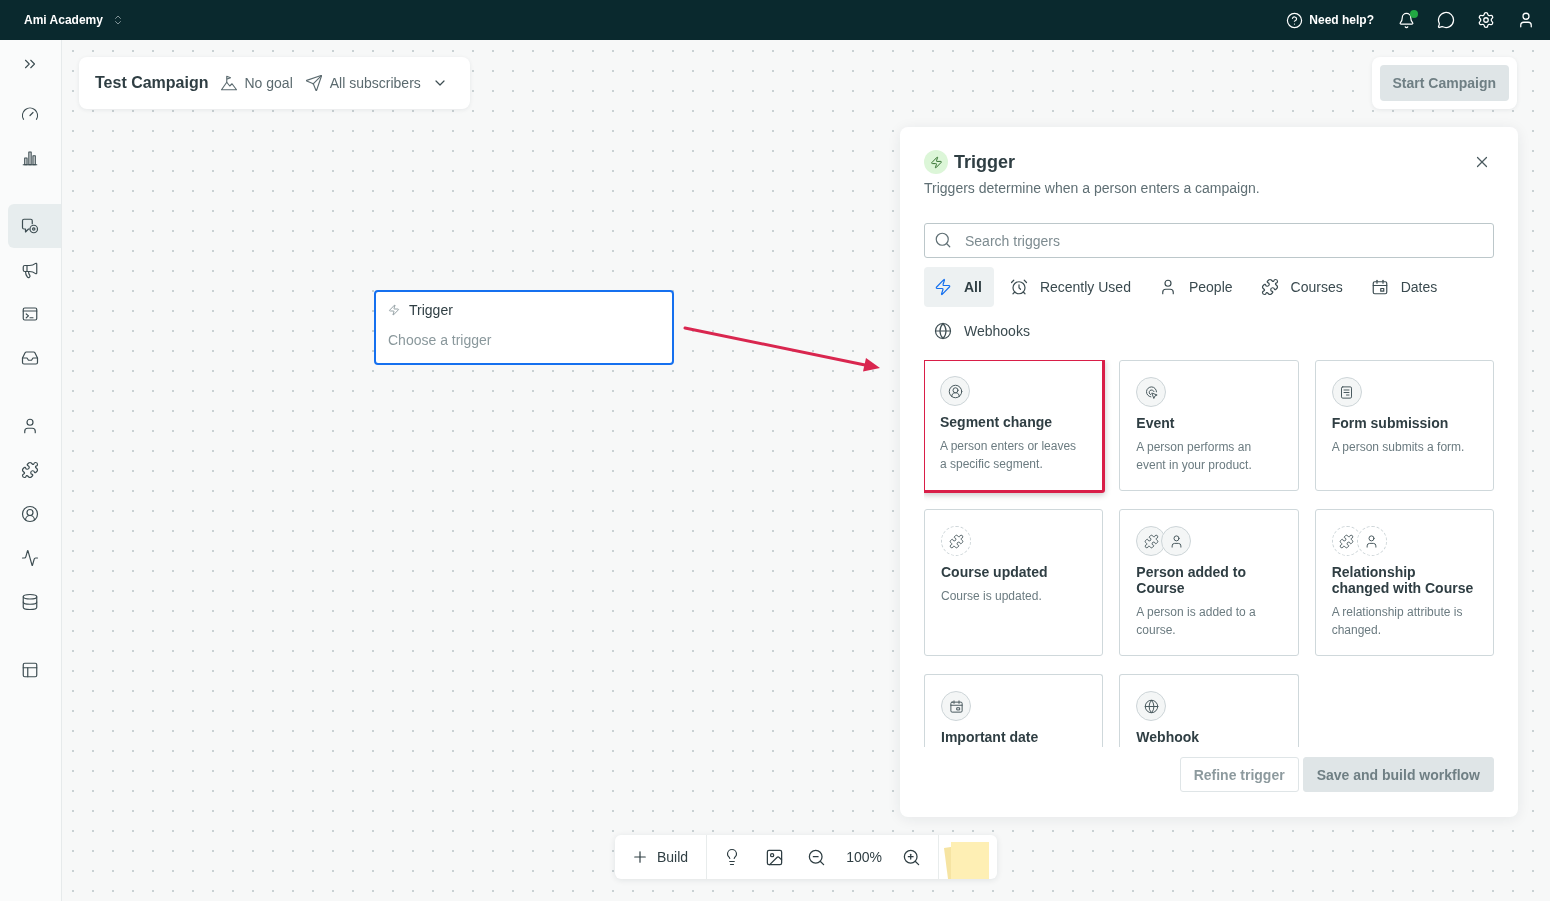  I want to click on alarm-clock-icon, so click(1018, 287).